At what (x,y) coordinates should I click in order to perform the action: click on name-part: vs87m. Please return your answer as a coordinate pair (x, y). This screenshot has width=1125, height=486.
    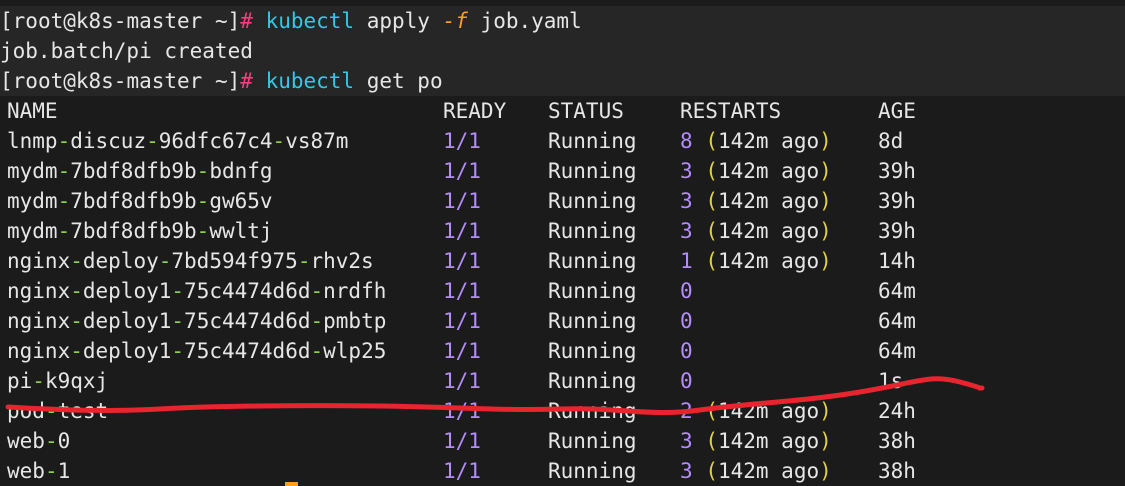
    Looking at the image, I should click on (317, 141).